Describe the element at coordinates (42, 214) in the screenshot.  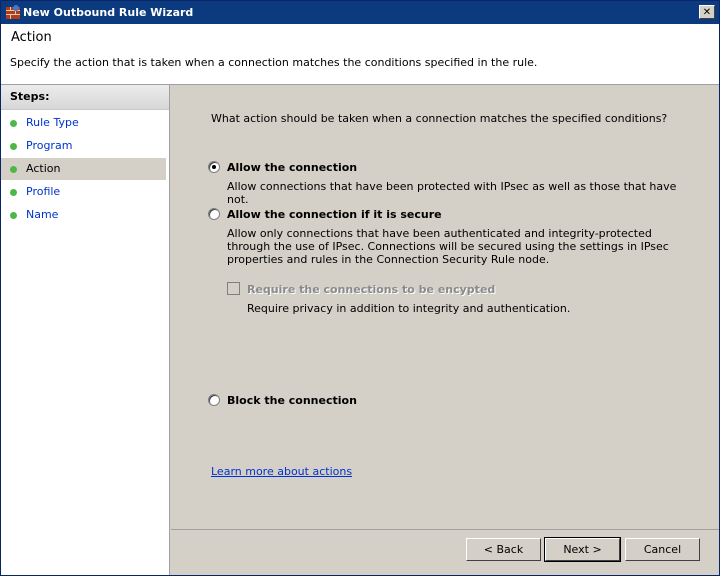
I see `step-label: Name` at that location.